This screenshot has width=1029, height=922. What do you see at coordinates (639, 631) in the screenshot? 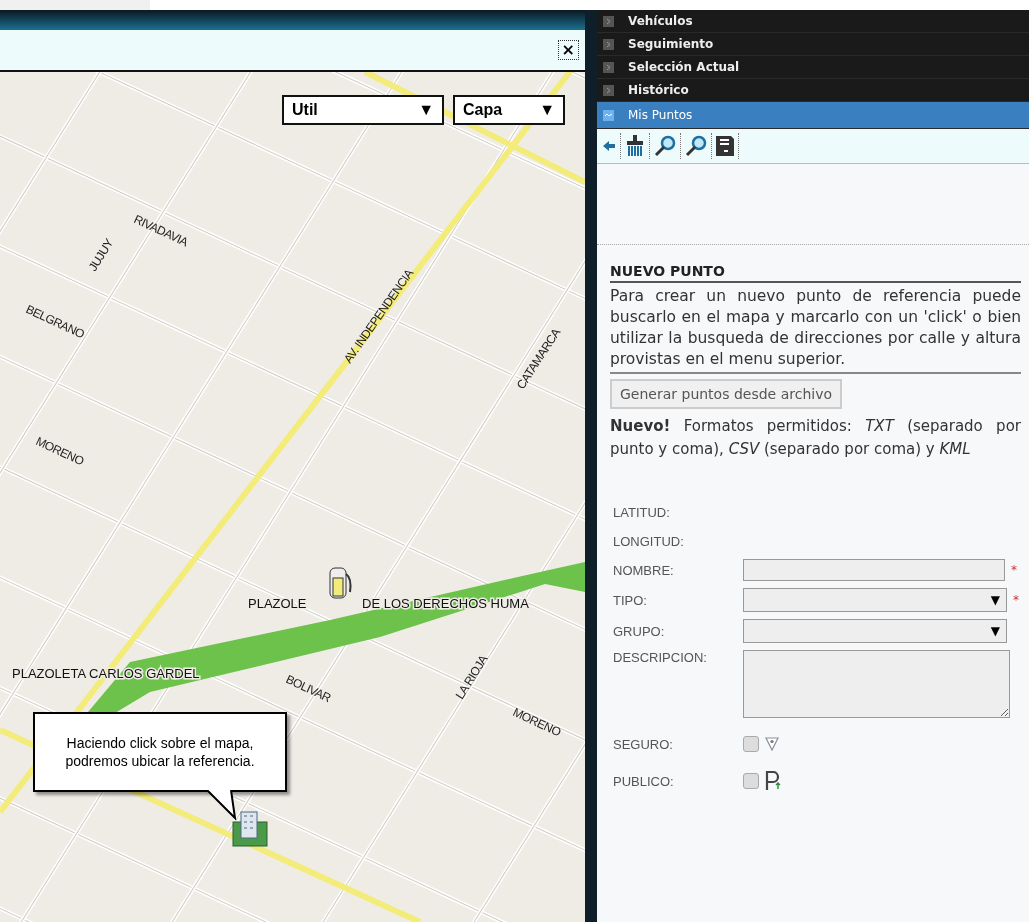
I see `field-label: GRUPO:` at bounding box center [639, 631].